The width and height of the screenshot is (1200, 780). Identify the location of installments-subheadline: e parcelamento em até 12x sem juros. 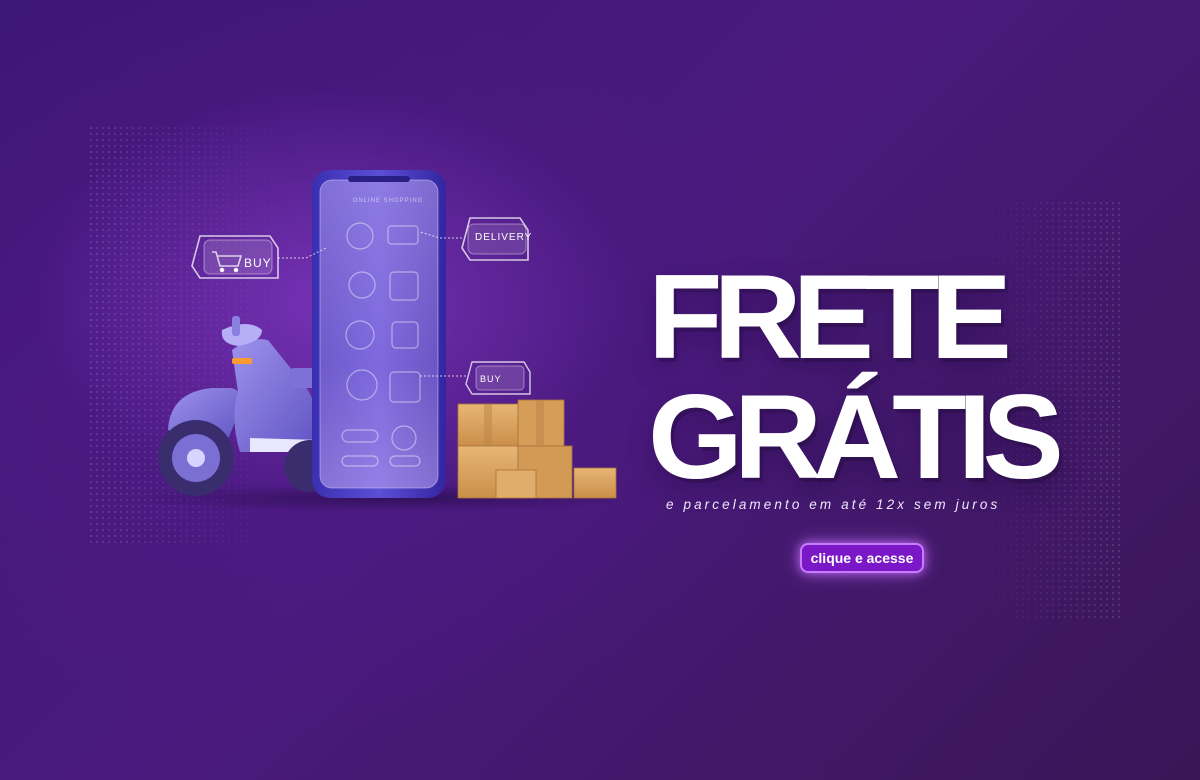
(833, 504).